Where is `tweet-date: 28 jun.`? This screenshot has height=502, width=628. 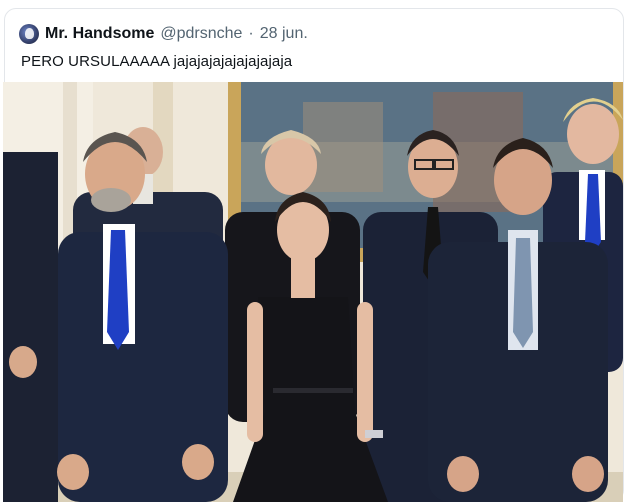
tweet-date: 28 jun. is located at coordinates (284, 34).